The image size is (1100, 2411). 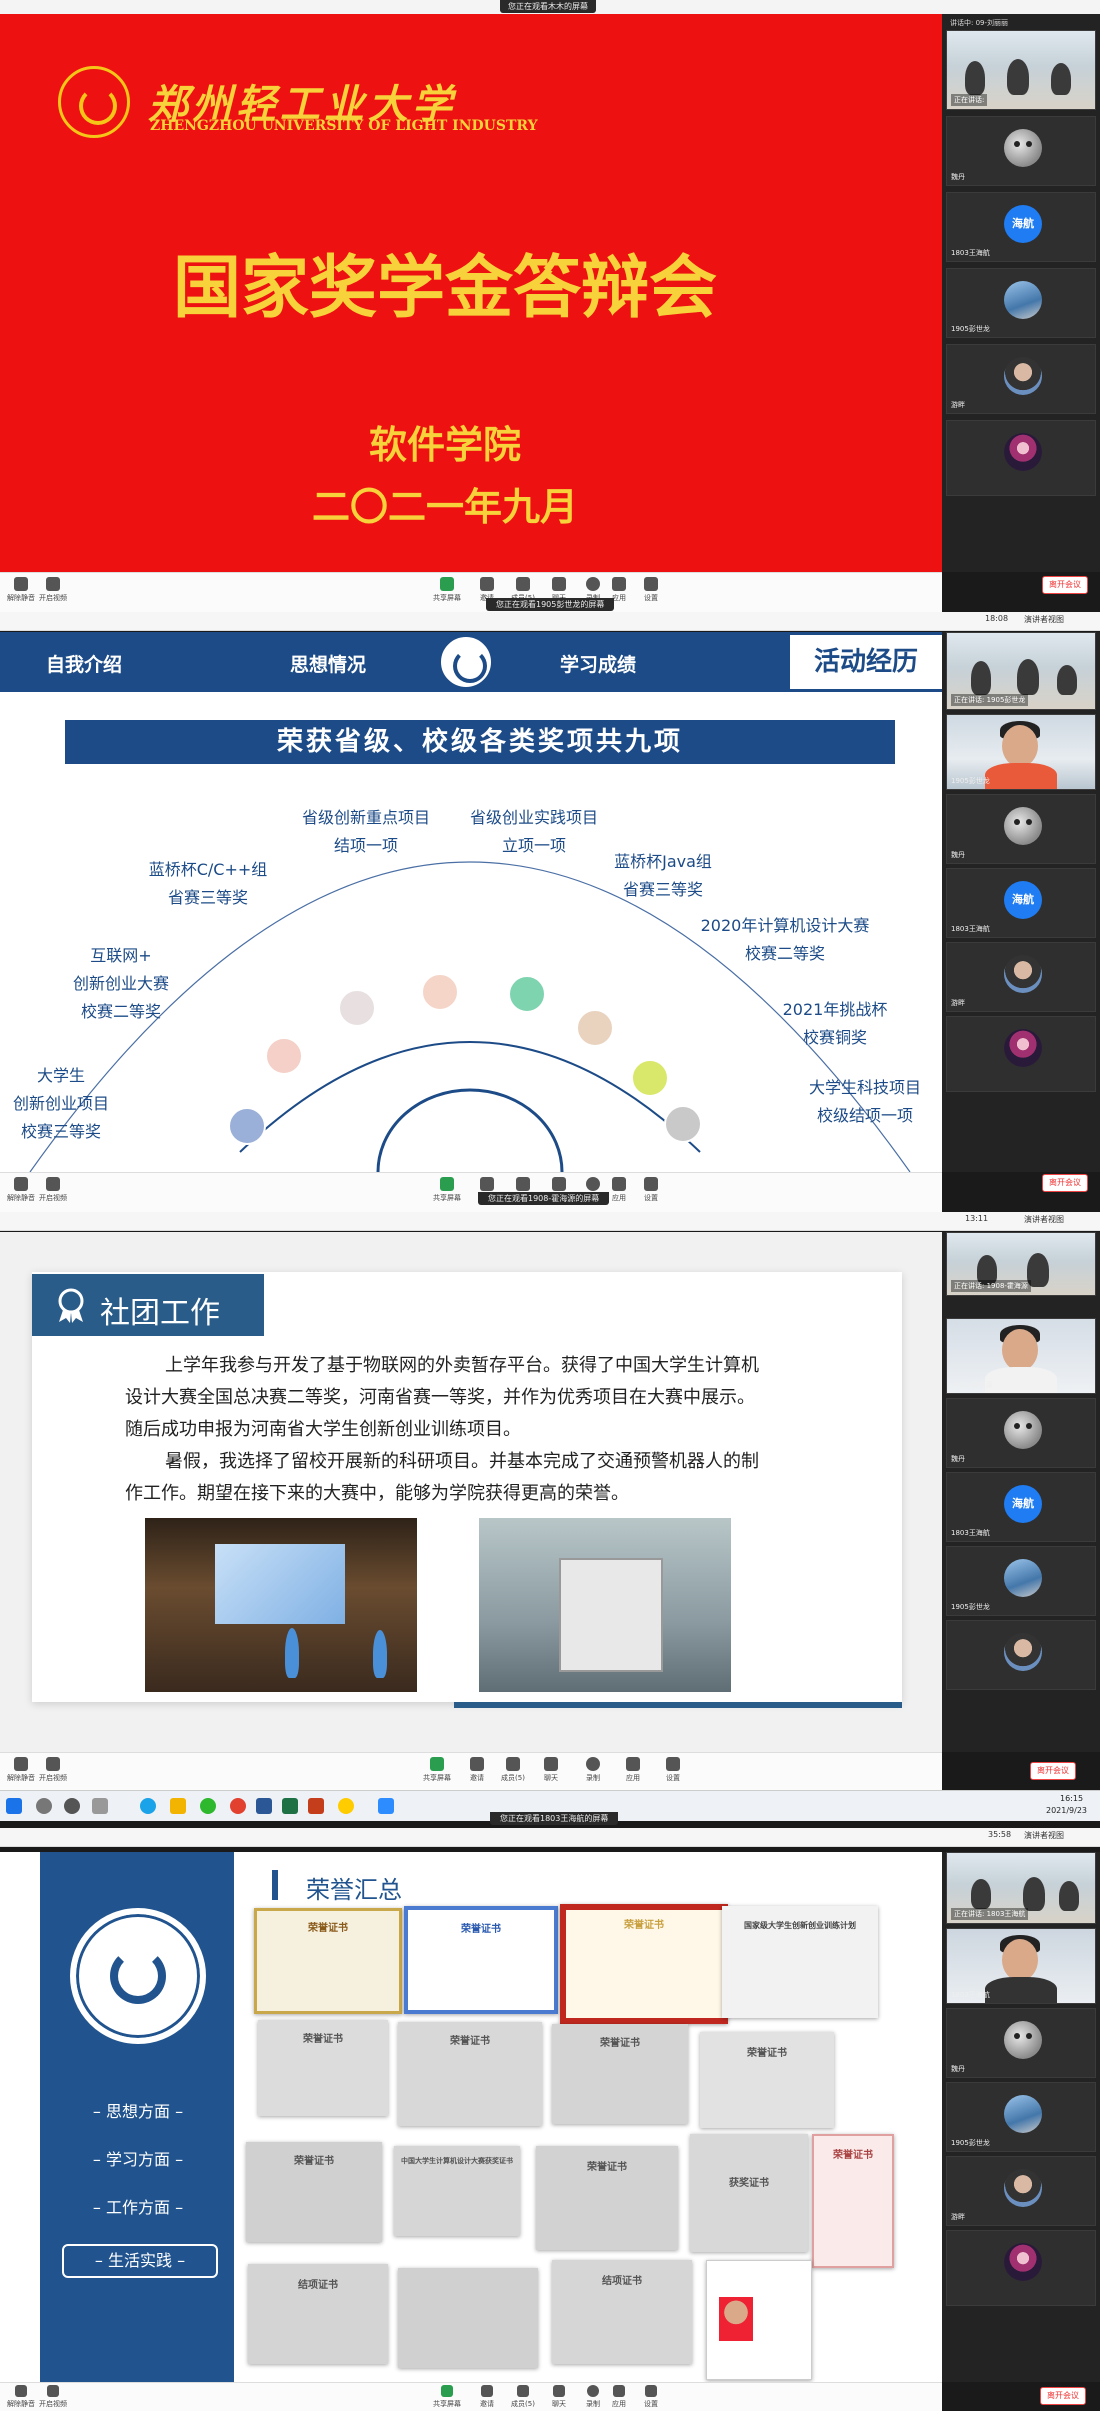 I want to click on search-icon, so click(x=44, y=1806).